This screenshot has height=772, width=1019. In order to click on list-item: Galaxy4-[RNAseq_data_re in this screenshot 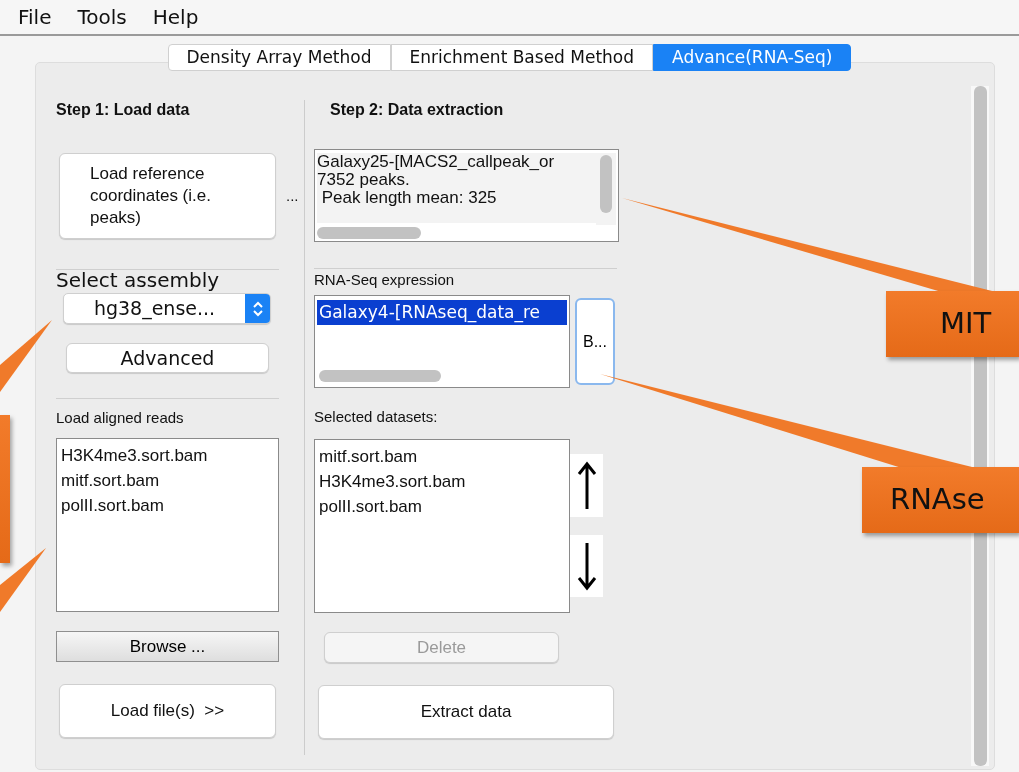, I will do `click(442, 312)`.